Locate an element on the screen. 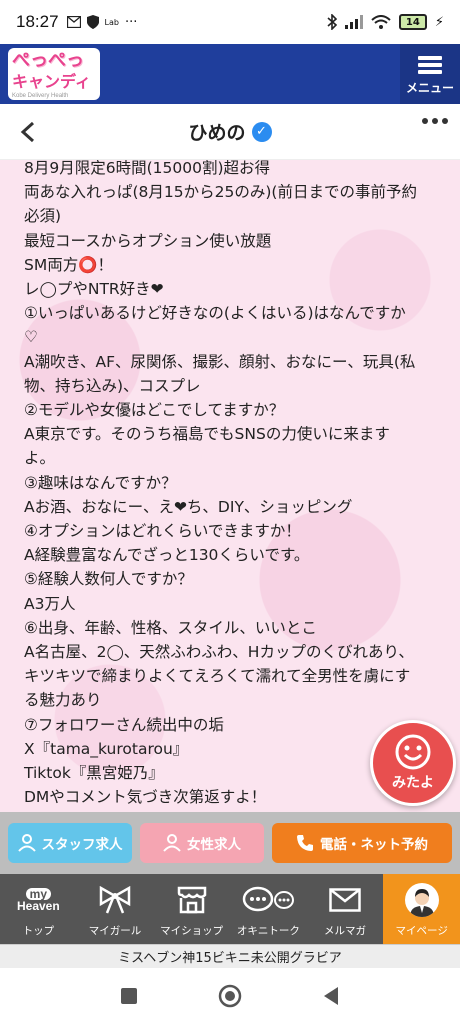 The width and height of the screenshot is (460, 1024). profile-text-line: SM両方⭕！ is located at coordinates (69, 264).